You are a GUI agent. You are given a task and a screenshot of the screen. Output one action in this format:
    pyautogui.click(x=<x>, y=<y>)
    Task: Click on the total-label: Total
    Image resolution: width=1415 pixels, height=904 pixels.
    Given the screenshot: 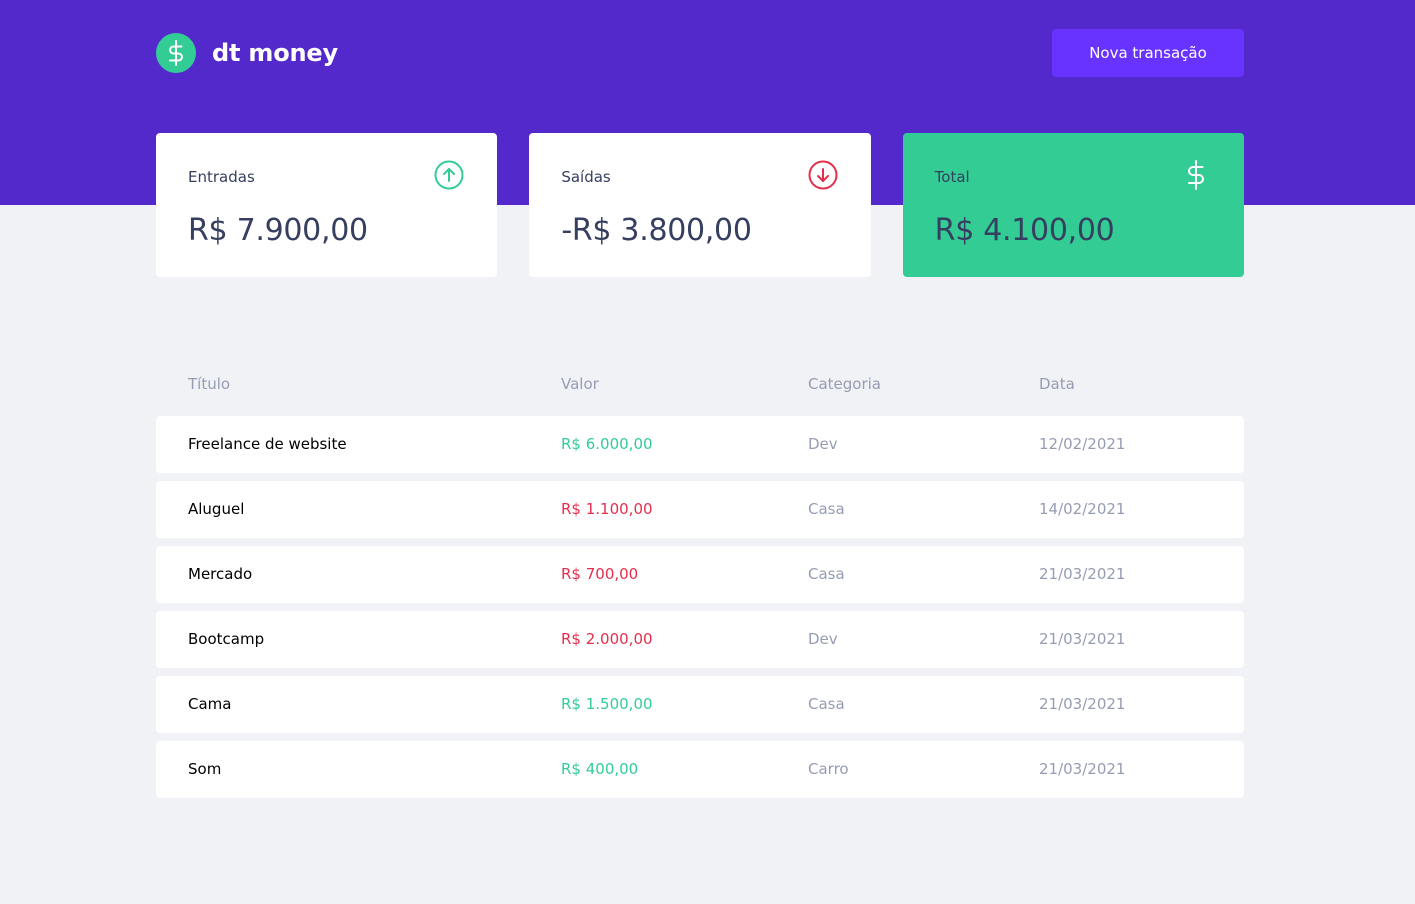 What is the action you would take?
    pyautogui.click(x=952, y=177)
    